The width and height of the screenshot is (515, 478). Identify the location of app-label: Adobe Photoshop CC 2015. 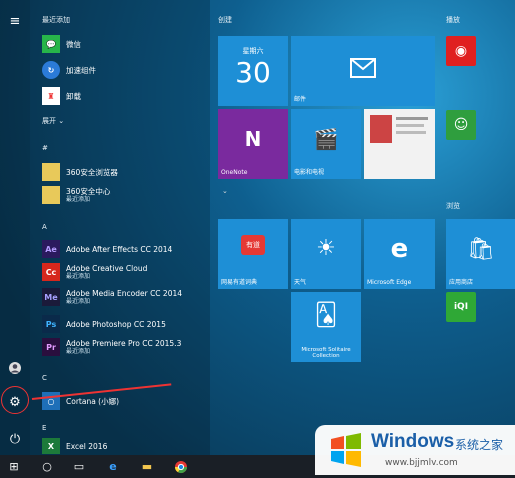
(116, 324).